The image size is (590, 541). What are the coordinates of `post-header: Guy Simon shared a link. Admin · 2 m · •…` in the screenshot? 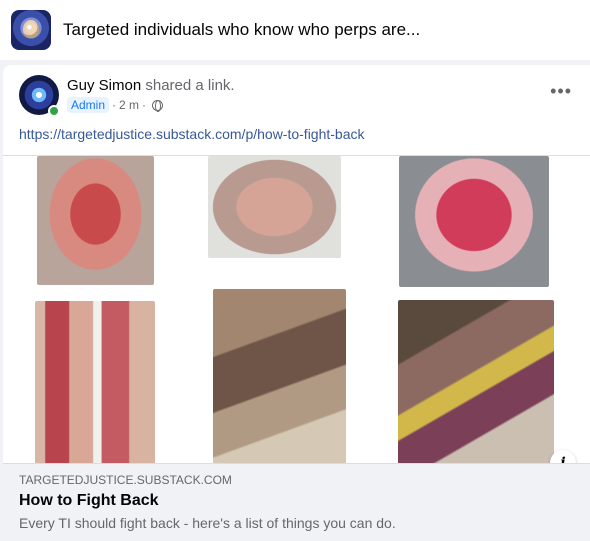 It's located at (296, 93).